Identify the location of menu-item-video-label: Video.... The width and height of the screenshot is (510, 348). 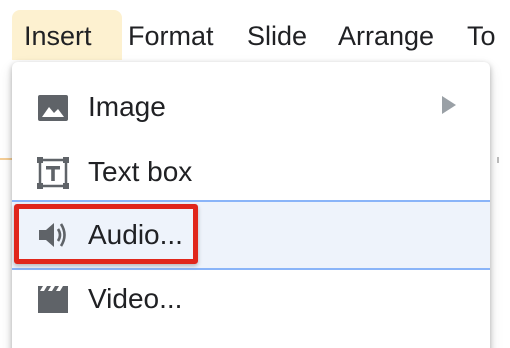
(135, 298).